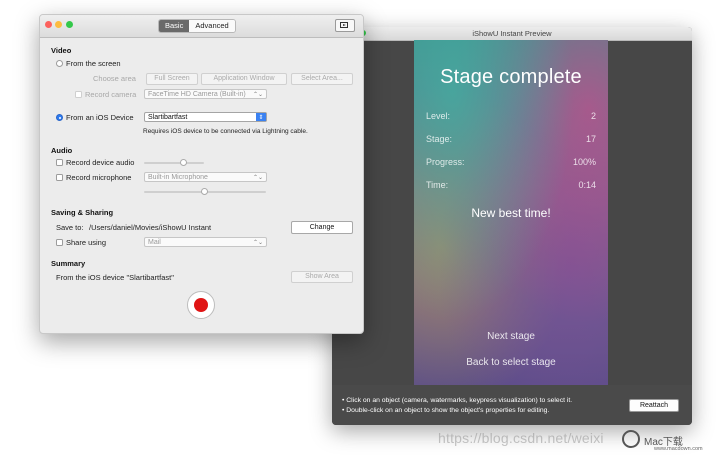 This screenshot has height=458, width=720. I want to click on device-audio-slider, so click(174, 163).